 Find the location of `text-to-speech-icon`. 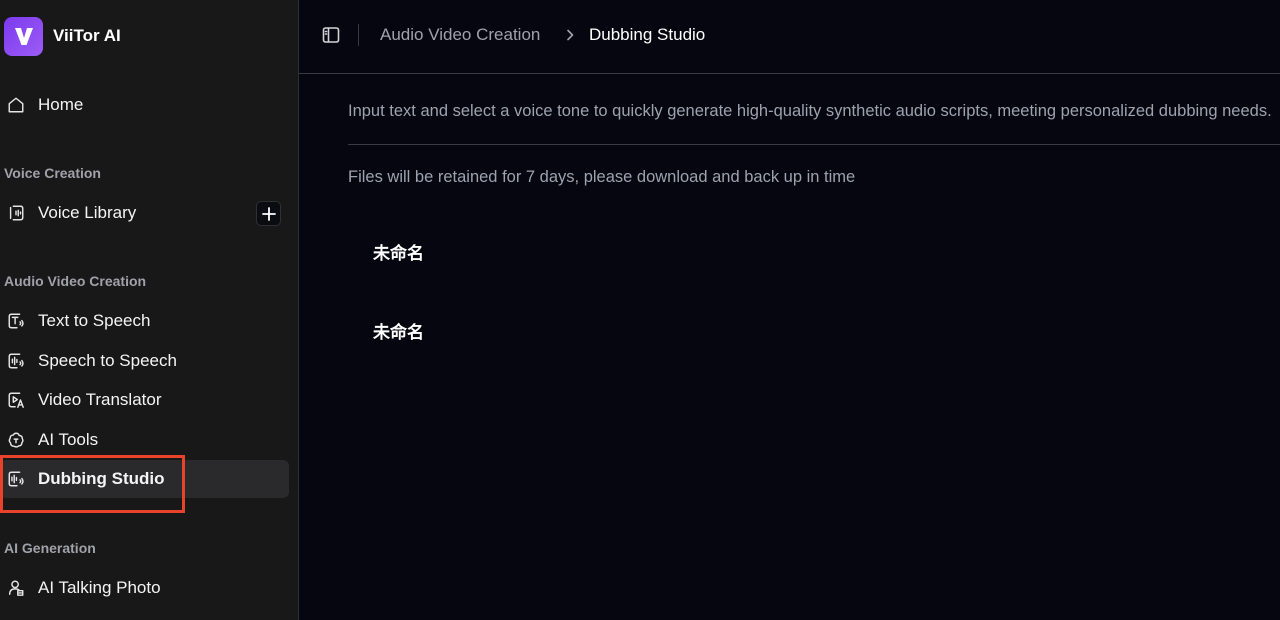

text-to-speech-icon is located at coordinates (16, 321).